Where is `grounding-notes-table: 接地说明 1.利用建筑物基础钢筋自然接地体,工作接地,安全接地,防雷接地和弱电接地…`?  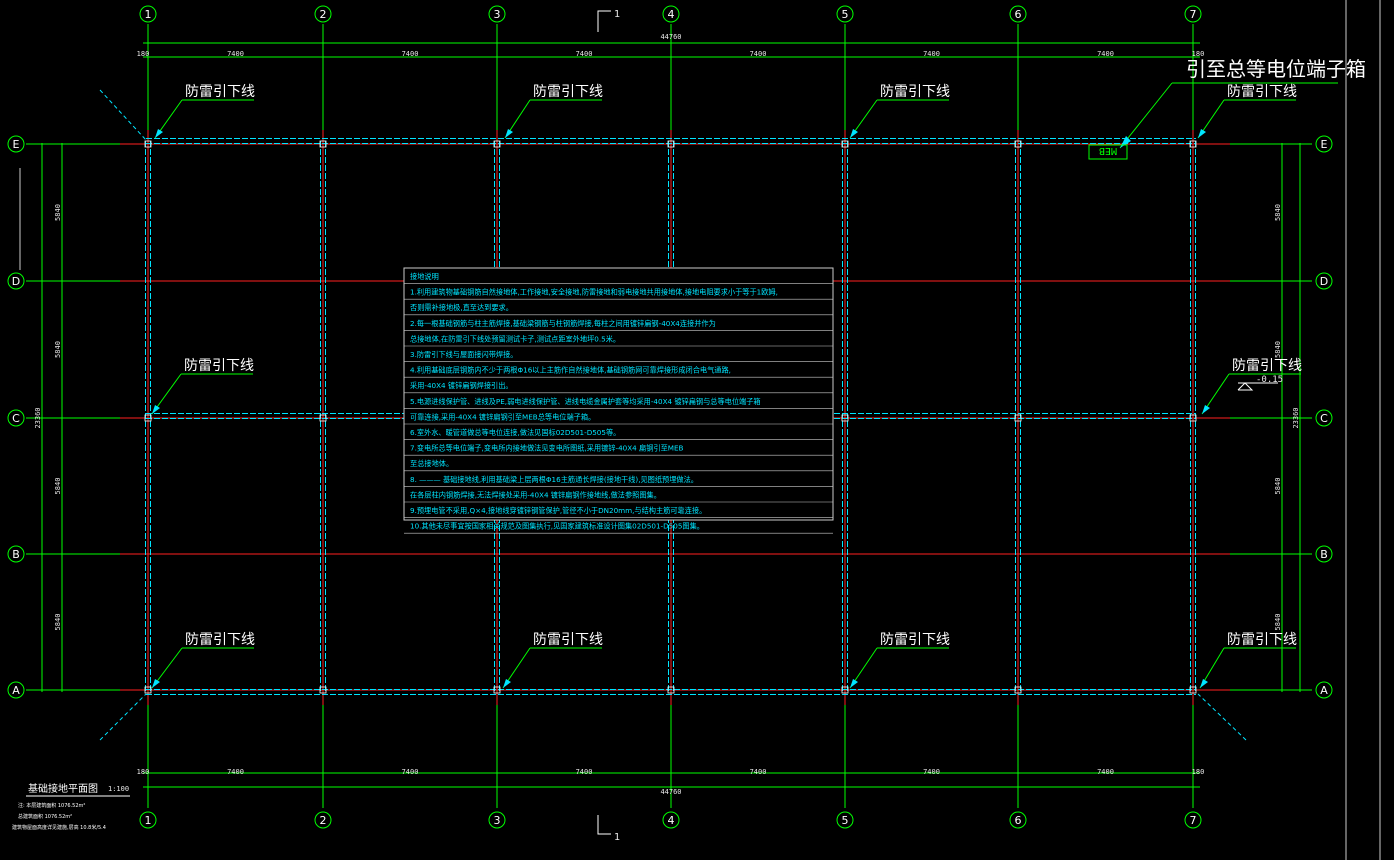 grounding-notes-table: 接地说明 1.利用建筑物基础钢筋自然接地体,工作接地,安全接地,防雷接地和弱电接地… is located at coordinates (618, 400).